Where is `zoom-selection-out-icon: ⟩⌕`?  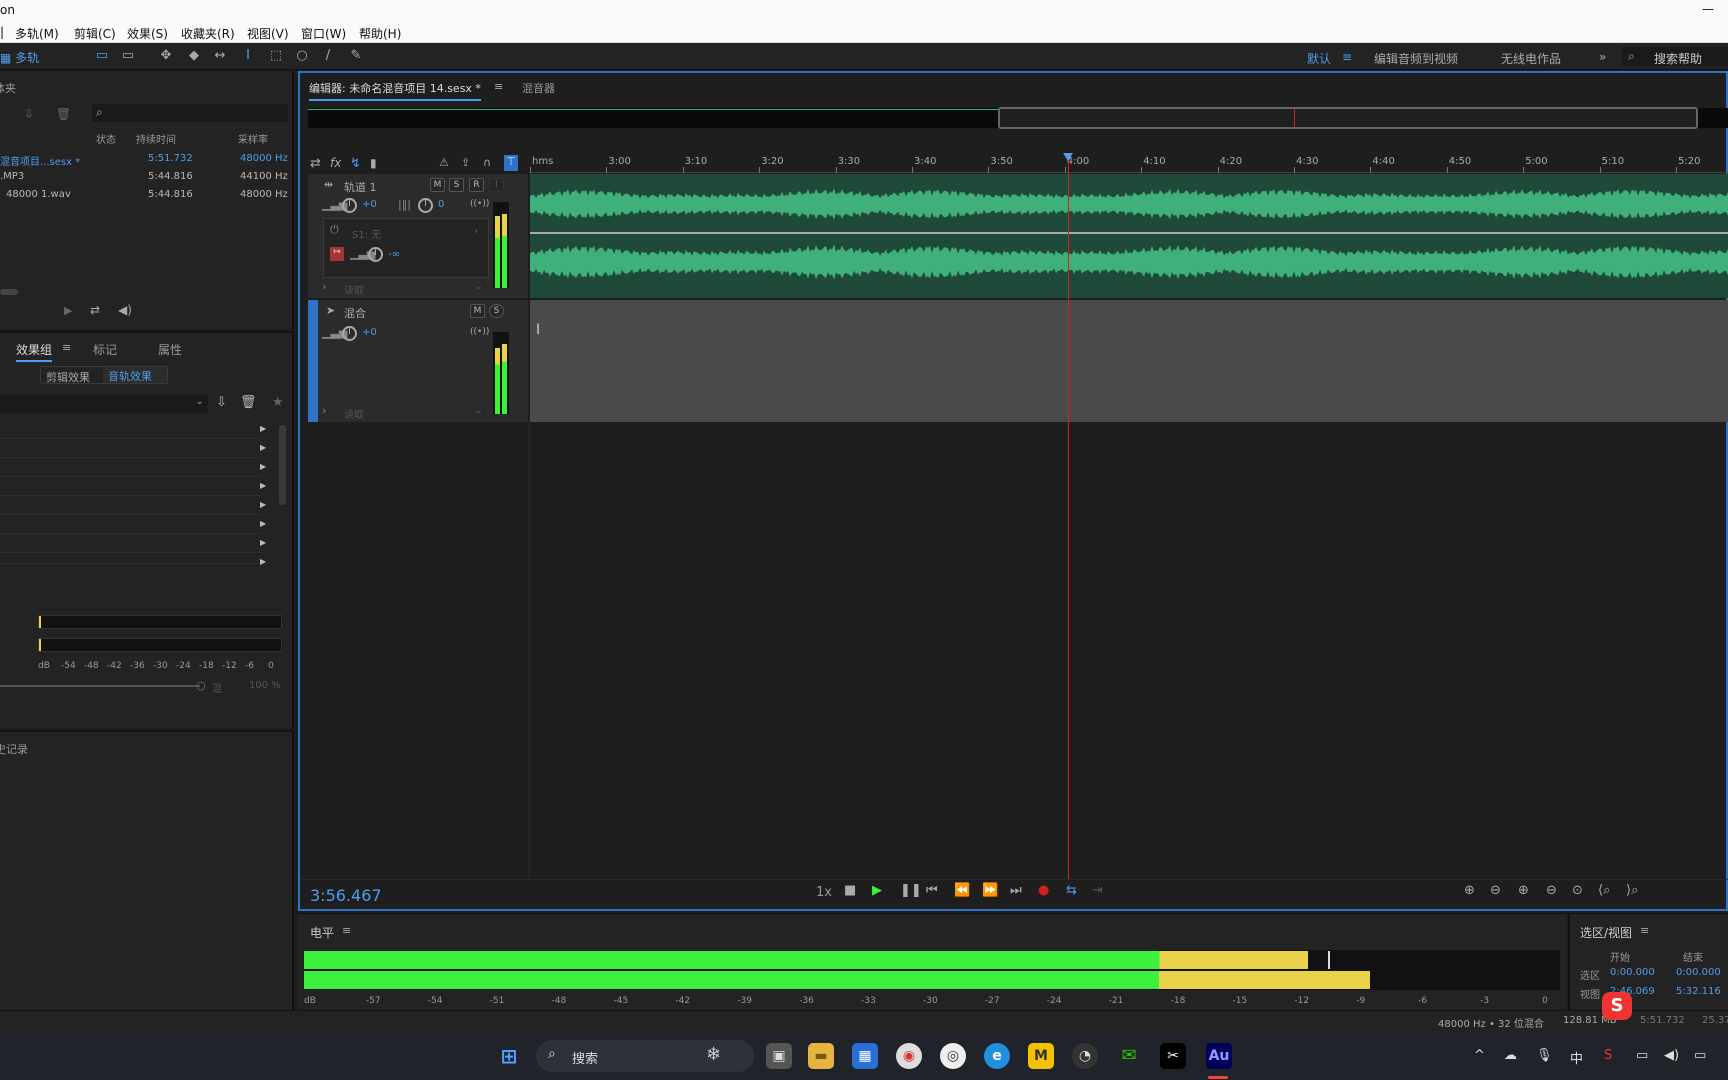 zoom-selection-out-icon: ⟩⌕ is located at coordinates (1632, 890).